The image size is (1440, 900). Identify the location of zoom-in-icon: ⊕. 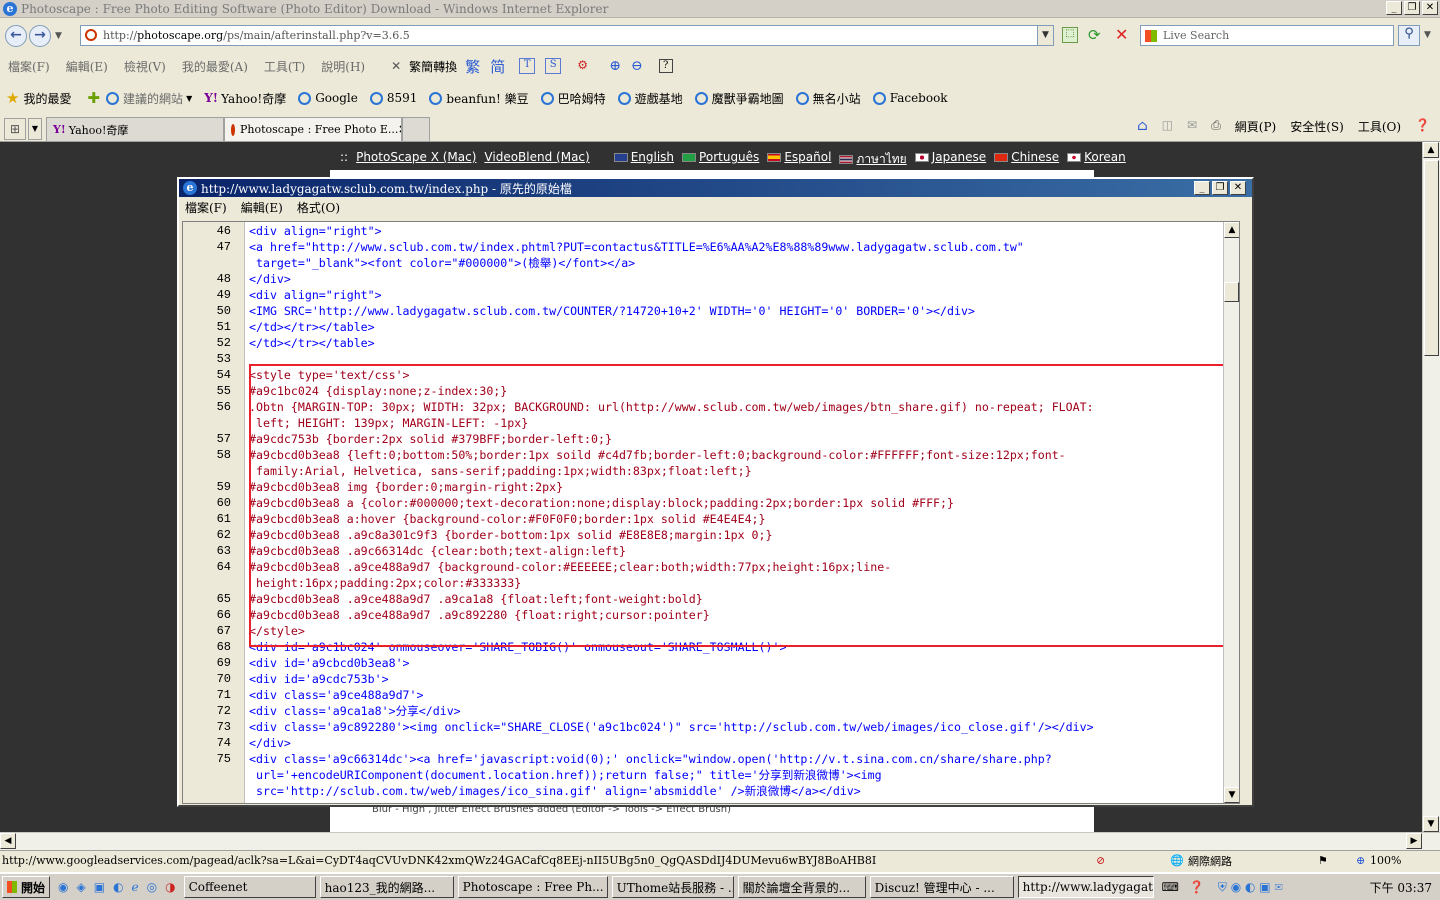
(615, 66).